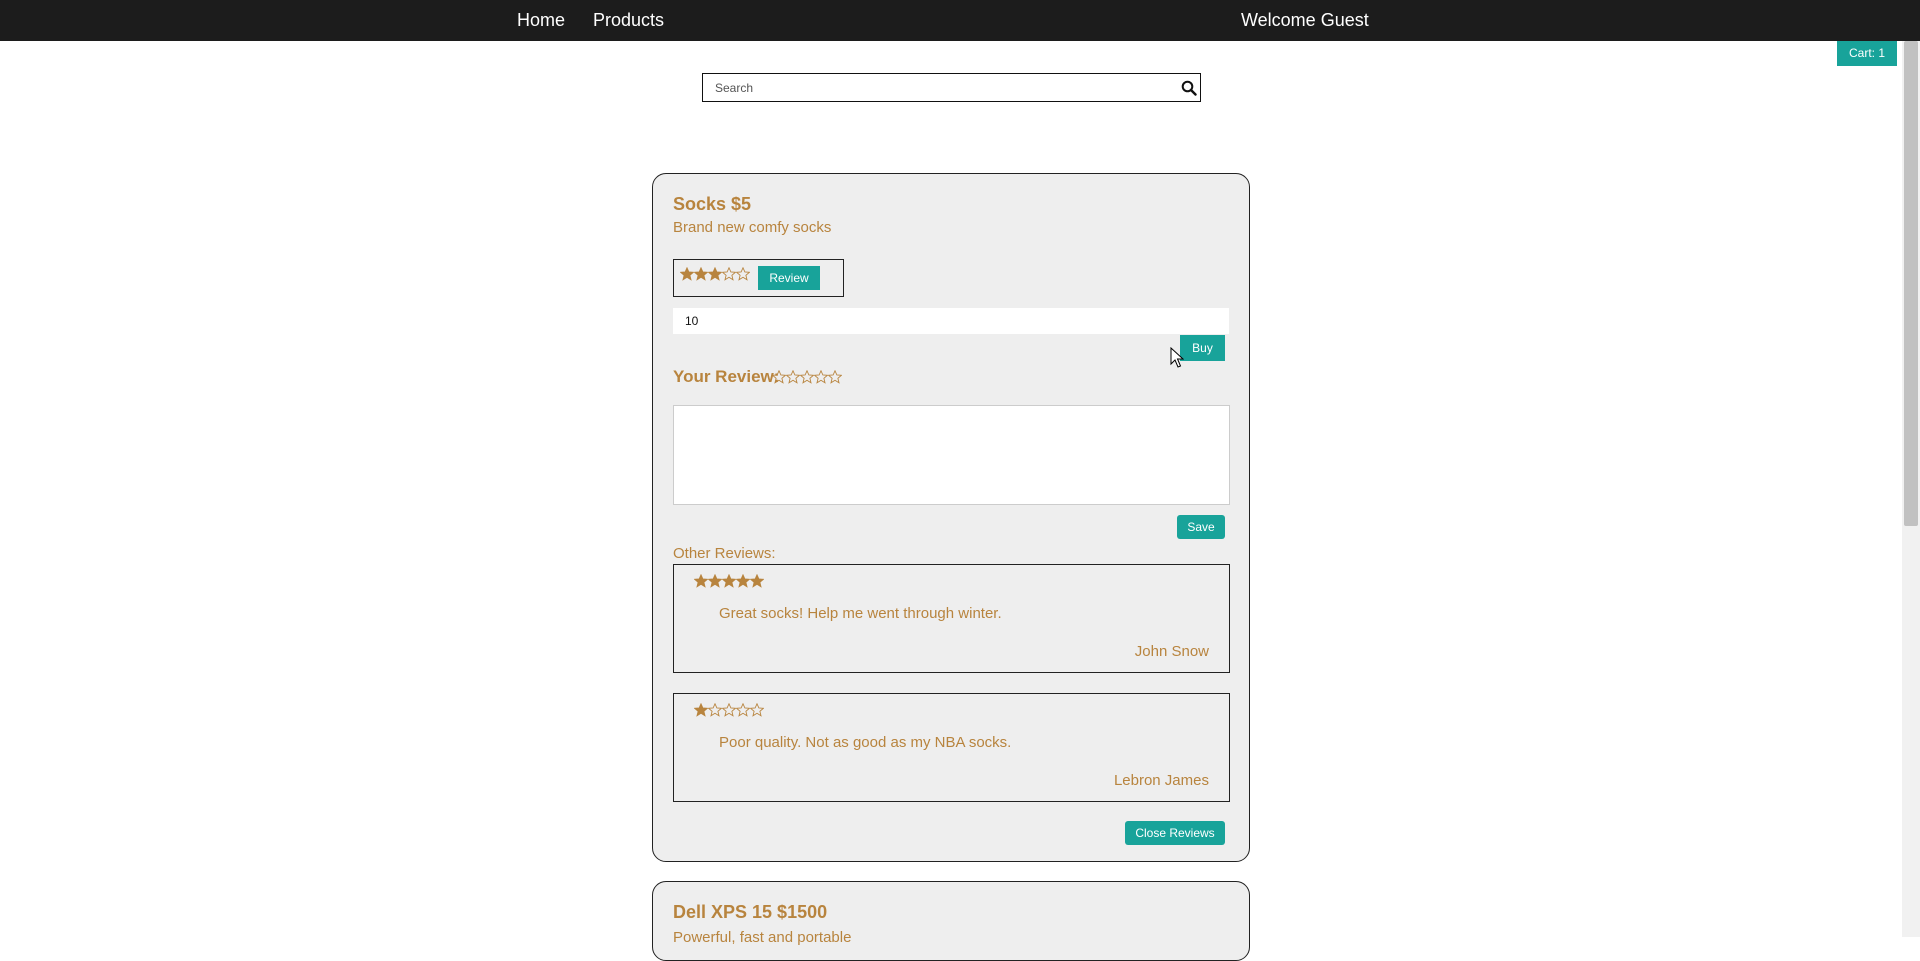 Image resolution: width=1920 pixels, height=961 pixels. What do you see at coordinates (752, 227) in the screenshot?
I see `product-description: Brand new comfy socks` at bounding box center [752, 227].